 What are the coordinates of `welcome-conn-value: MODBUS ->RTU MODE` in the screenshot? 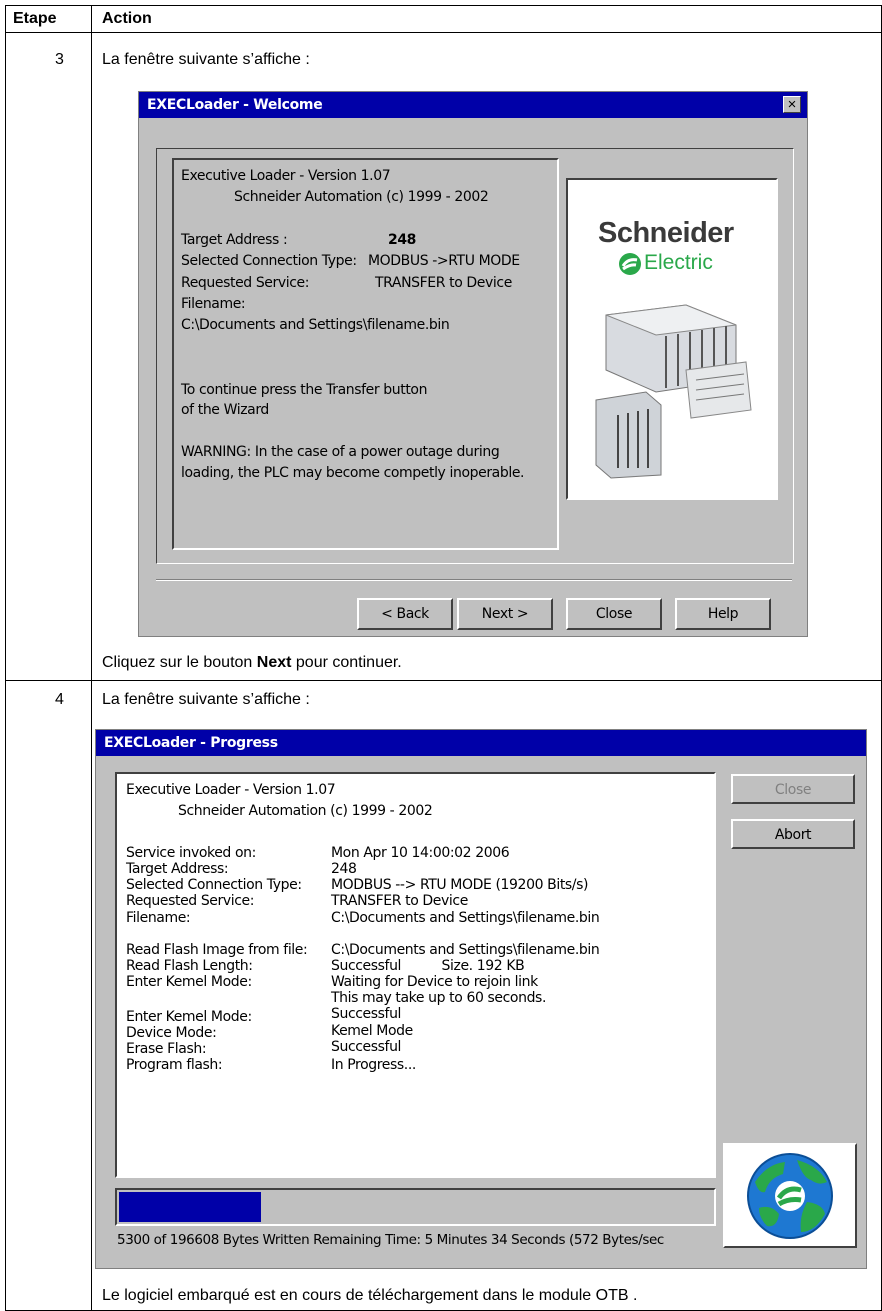 It's located at (444, 261).